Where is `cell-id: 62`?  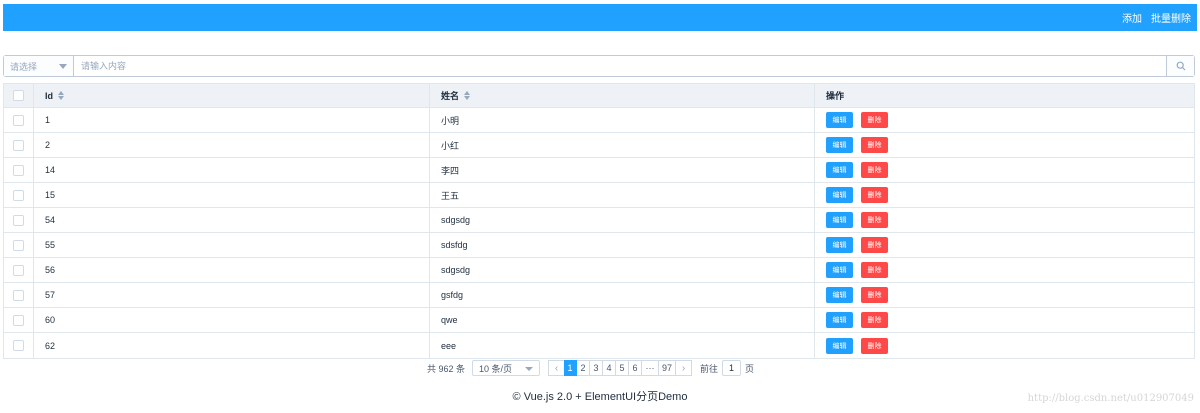
cell-id: 62 is located at coordinates (232, 345).